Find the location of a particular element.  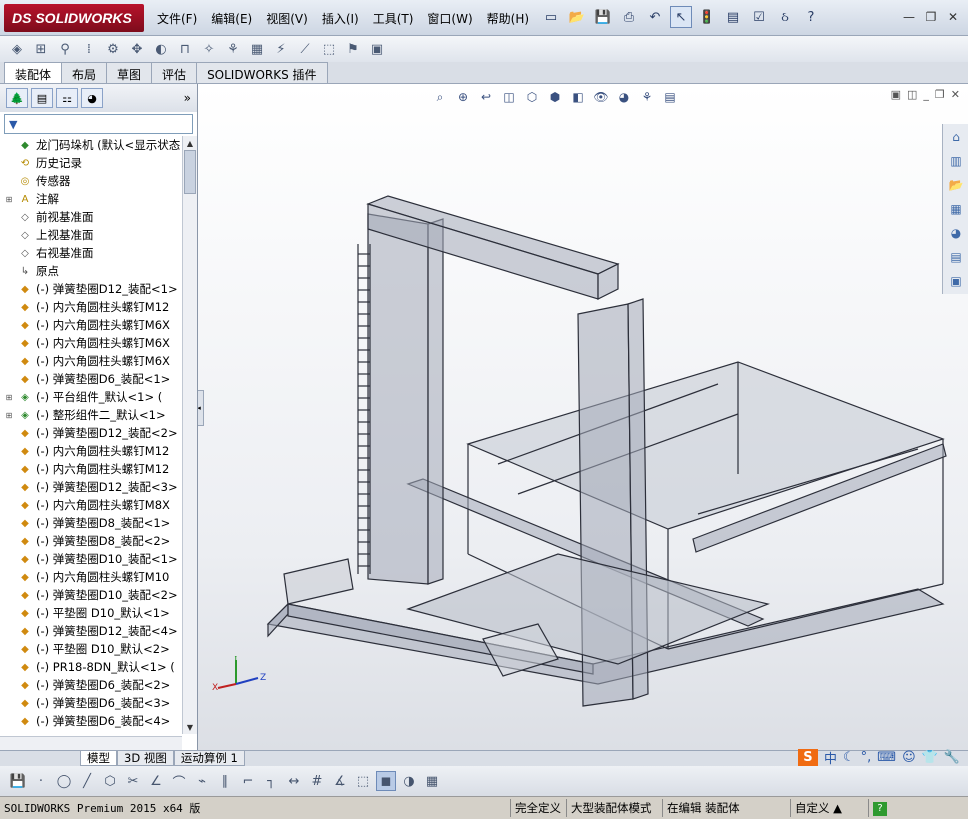

tree-item: ◆ (-) 弹簧垫圈D6_装配<4> is located at coordinates (91, 721).